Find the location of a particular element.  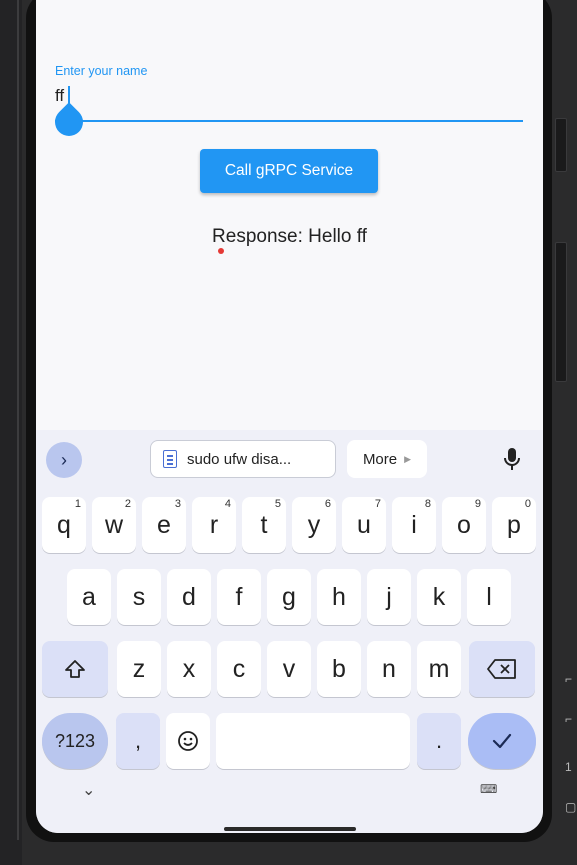

key-u: u7 is located at coordinates (364, 525).